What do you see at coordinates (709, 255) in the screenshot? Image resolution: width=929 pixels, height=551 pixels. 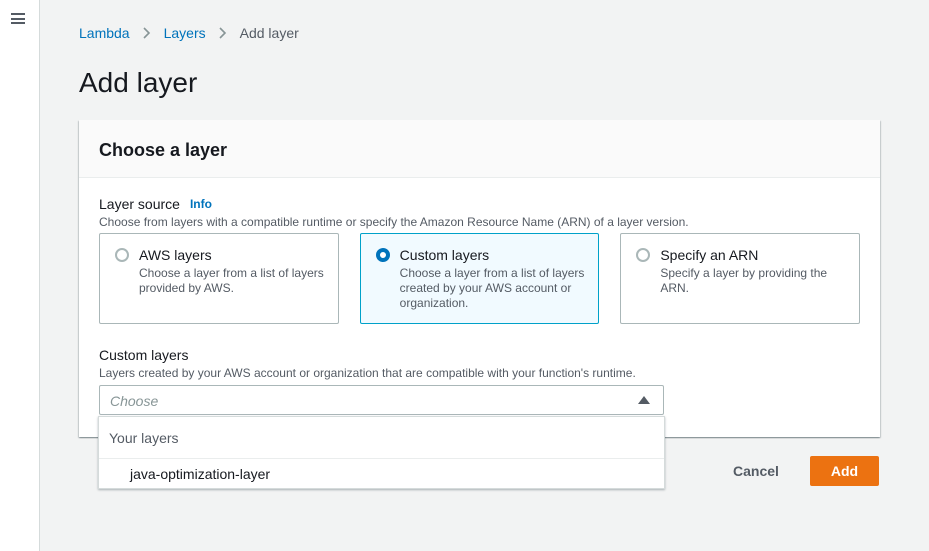 I see `tile-title: Specify an ARN` at bounding box center [709, 255].